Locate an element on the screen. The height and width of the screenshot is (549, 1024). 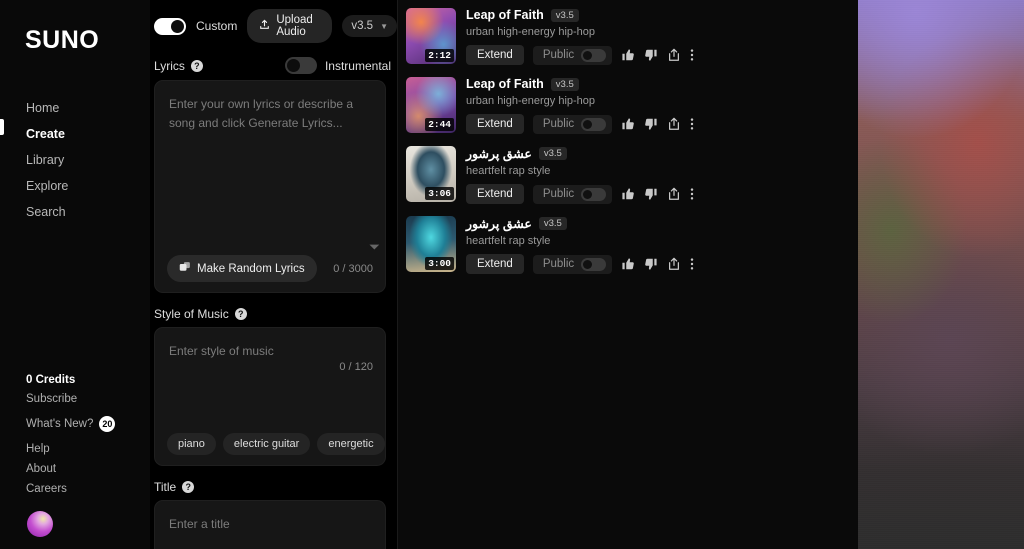
help-link: Help is located at coordinates (75, 449).